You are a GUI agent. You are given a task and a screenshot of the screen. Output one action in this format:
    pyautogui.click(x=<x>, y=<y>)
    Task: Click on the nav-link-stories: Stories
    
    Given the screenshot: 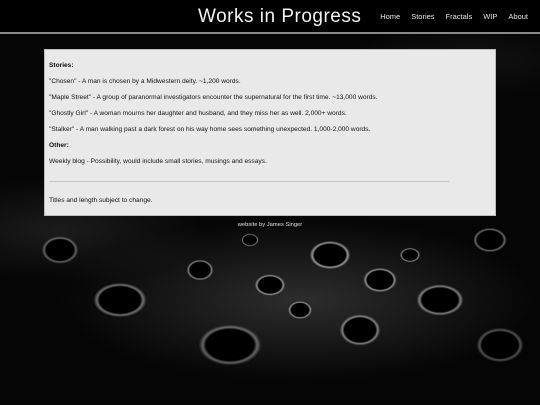 What is the action you would take?
    pyautogui.click(x=422, y=16)
    